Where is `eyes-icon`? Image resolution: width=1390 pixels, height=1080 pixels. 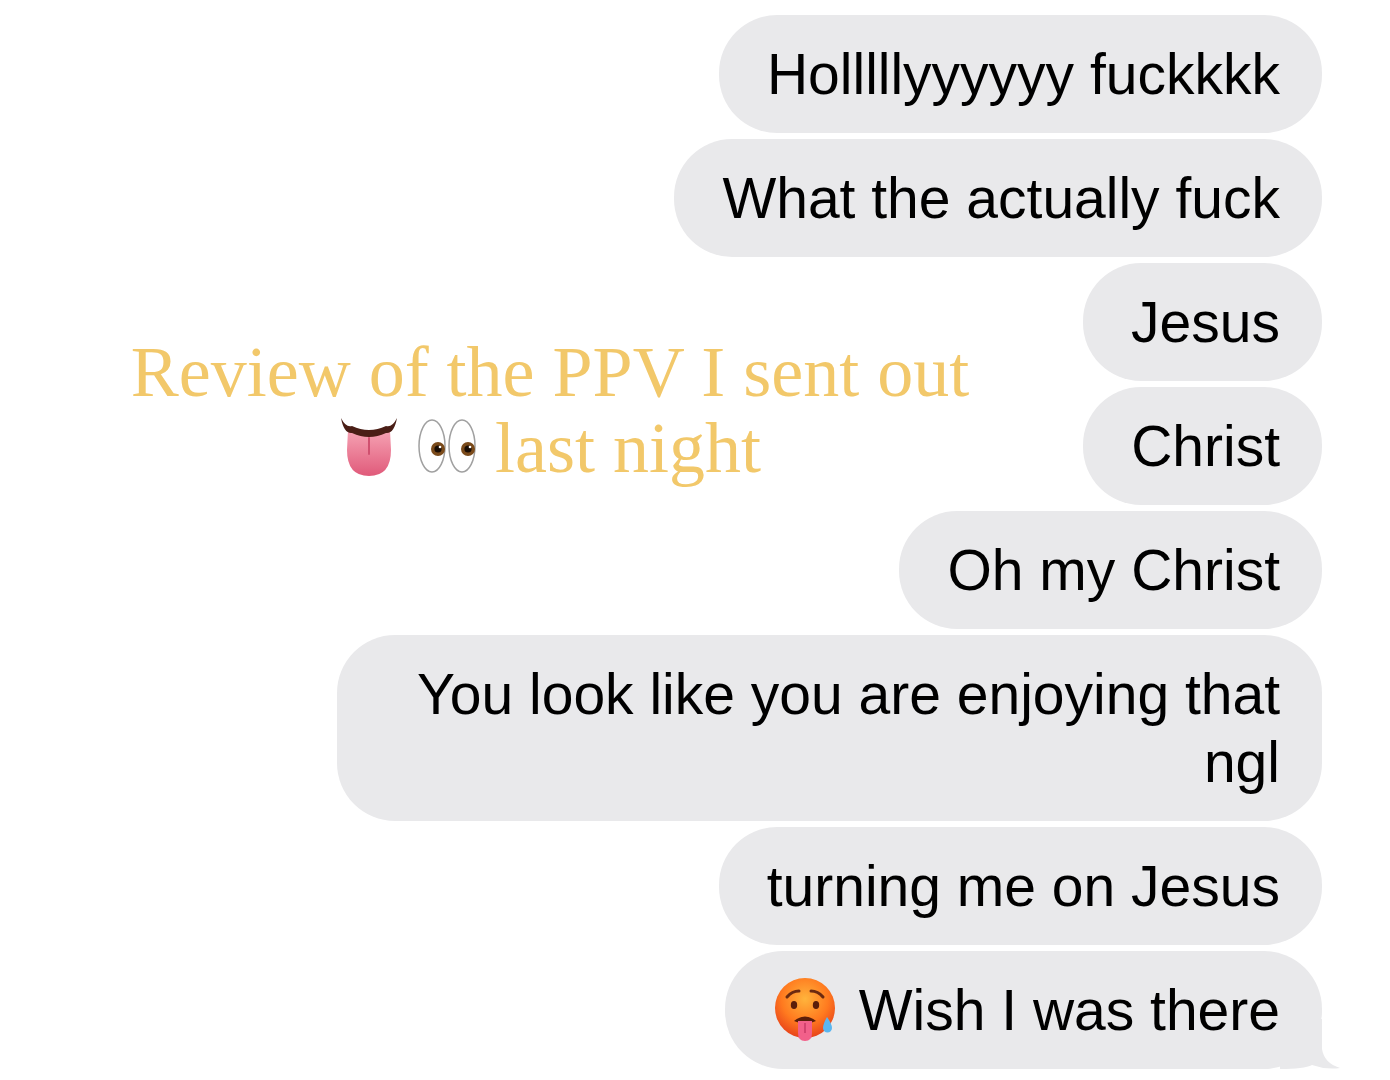
eyes-icon is located at coordinates (447, 446).